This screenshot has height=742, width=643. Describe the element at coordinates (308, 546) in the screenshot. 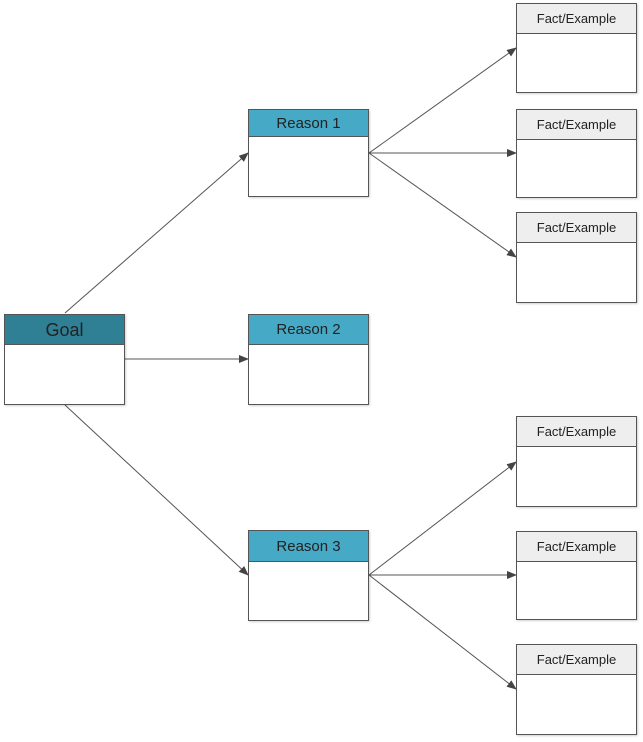

I see `reason-3-label: Reason 3` at that location.